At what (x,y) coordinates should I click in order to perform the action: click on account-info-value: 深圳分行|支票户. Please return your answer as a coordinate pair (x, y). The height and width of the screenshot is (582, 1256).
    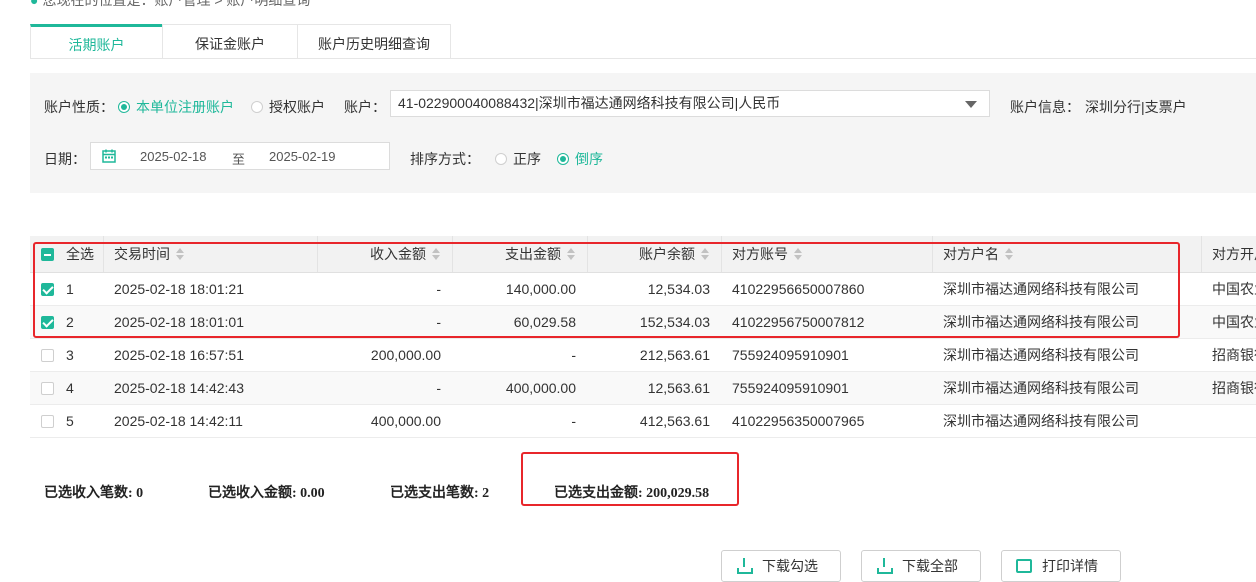
    Looking at the image, I should click on (1136, 107).